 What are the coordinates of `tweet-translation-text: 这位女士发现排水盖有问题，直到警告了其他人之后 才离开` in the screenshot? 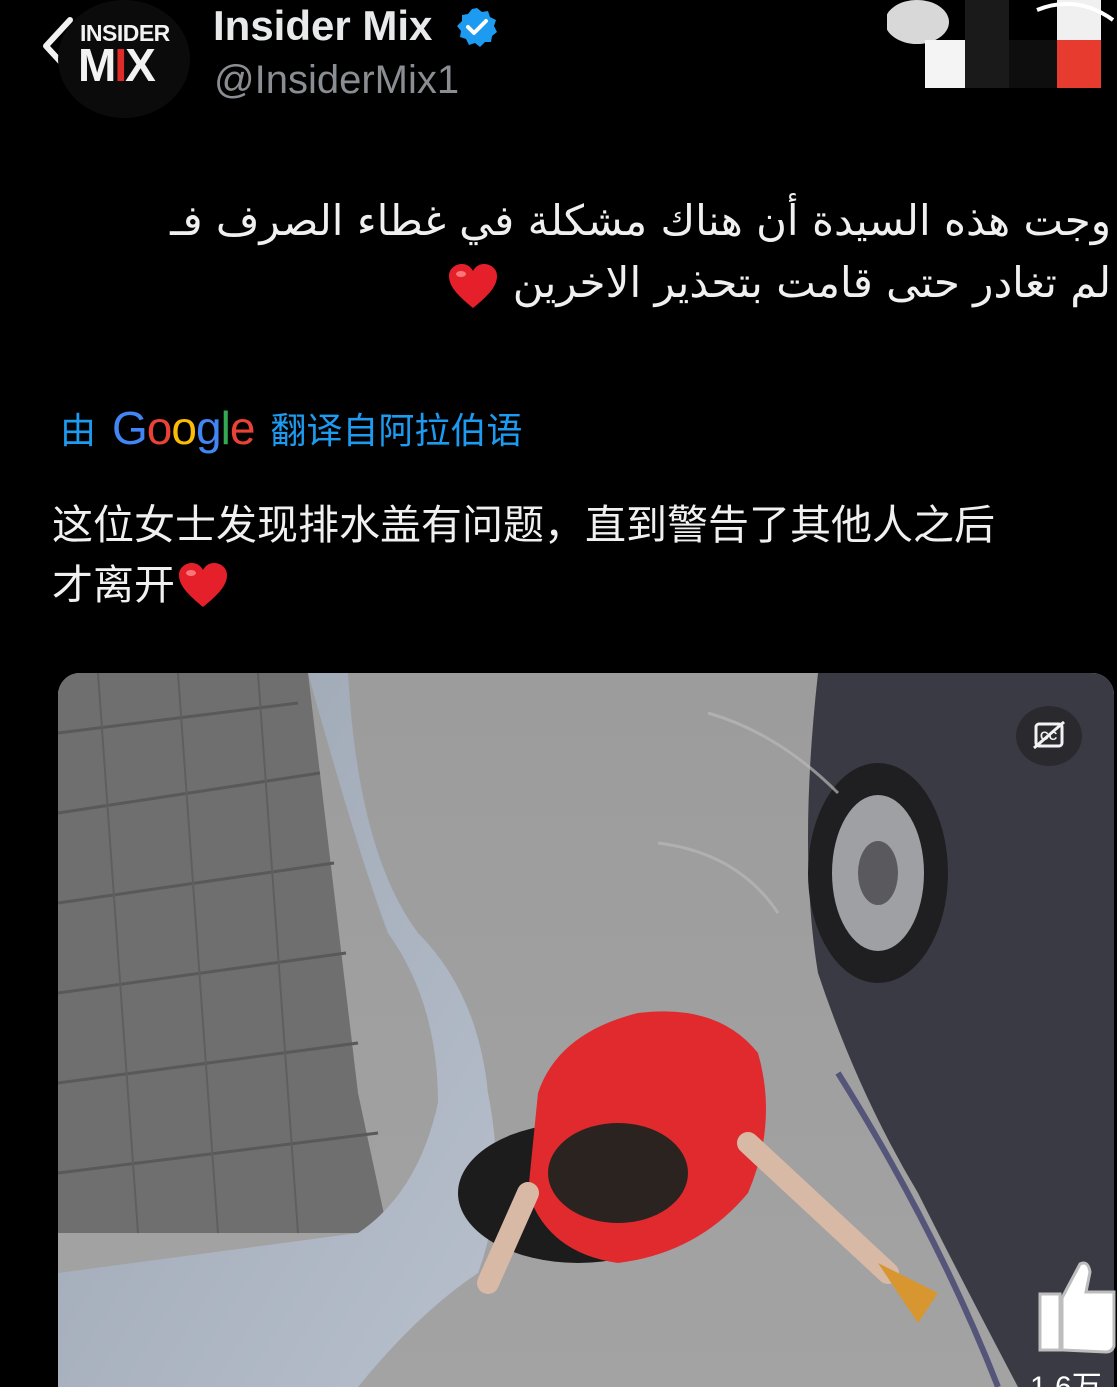 It's located at (582, 555).